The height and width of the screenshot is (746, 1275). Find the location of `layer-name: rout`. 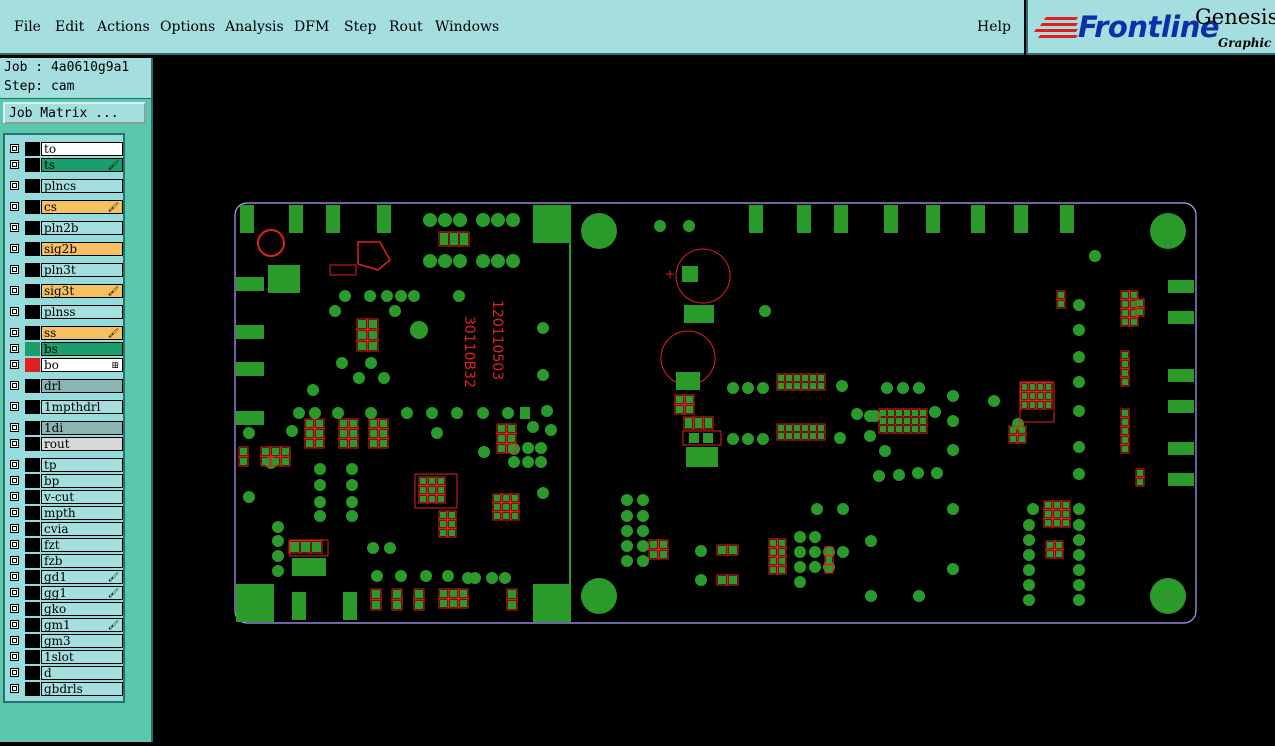

layer-name: rout is located at coordinates (82, 444).